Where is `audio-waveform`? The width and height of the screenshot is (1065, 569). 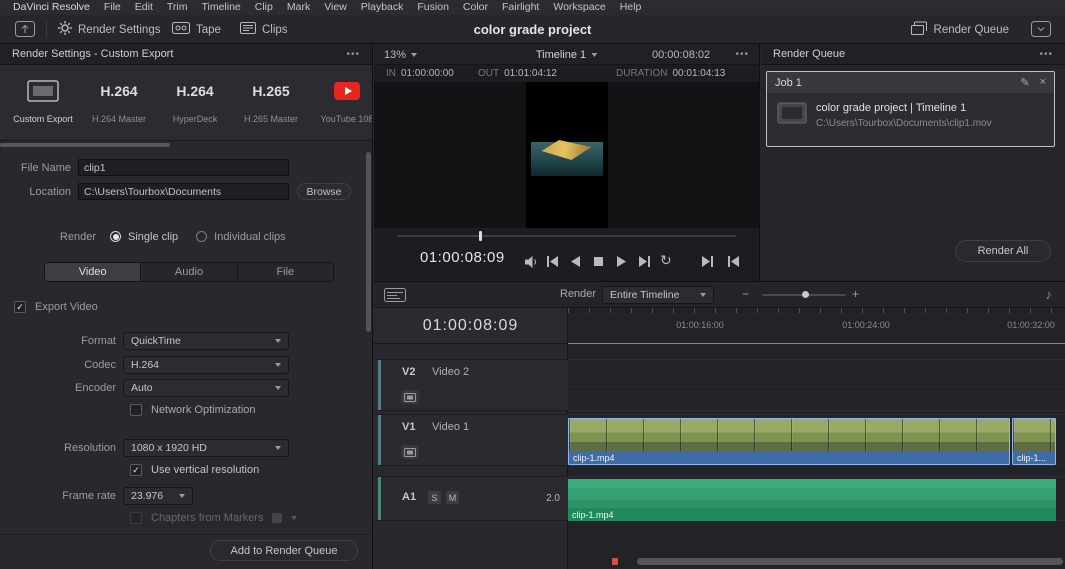 audio-waveform is located at coordinates (812, 493).